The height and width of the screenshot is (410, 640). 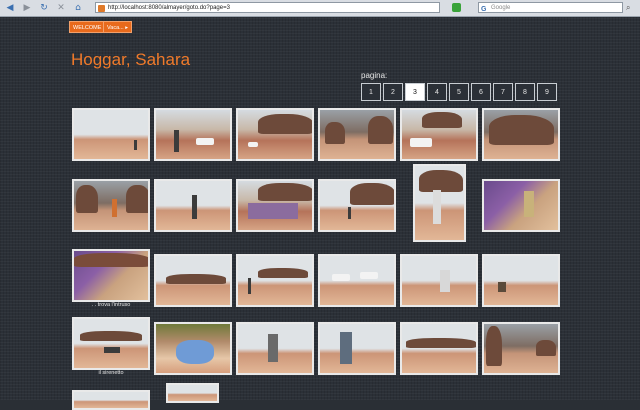 I want to click on home-icon: ⌂, so click(x=78, y=8).